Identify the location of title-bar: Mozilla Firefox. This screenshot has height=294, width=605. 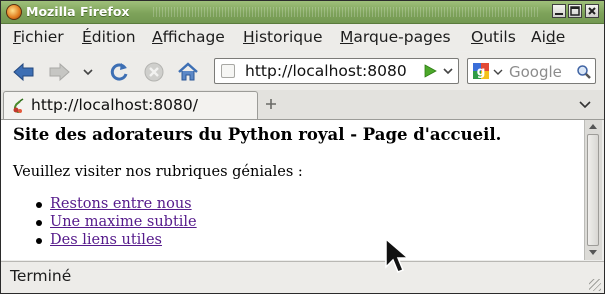
(302, 12).